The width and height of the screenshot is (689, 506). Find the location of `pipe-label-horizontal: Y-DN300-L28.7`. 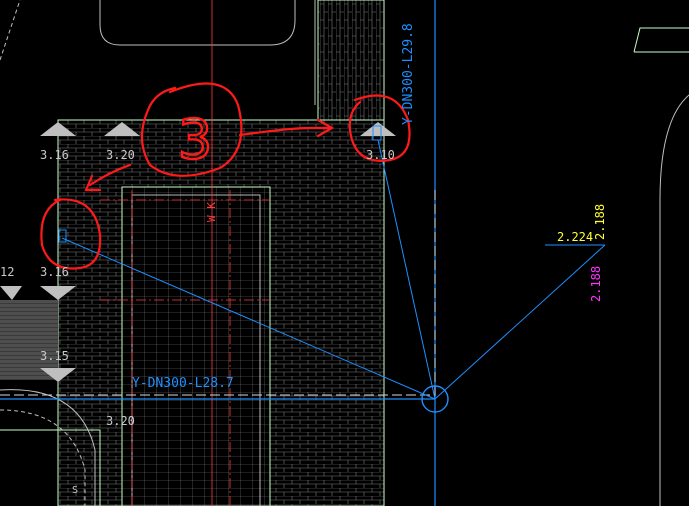

pipe-label-horizontal: Y-DN300-L28.7 is located at coordinates (183, 383).